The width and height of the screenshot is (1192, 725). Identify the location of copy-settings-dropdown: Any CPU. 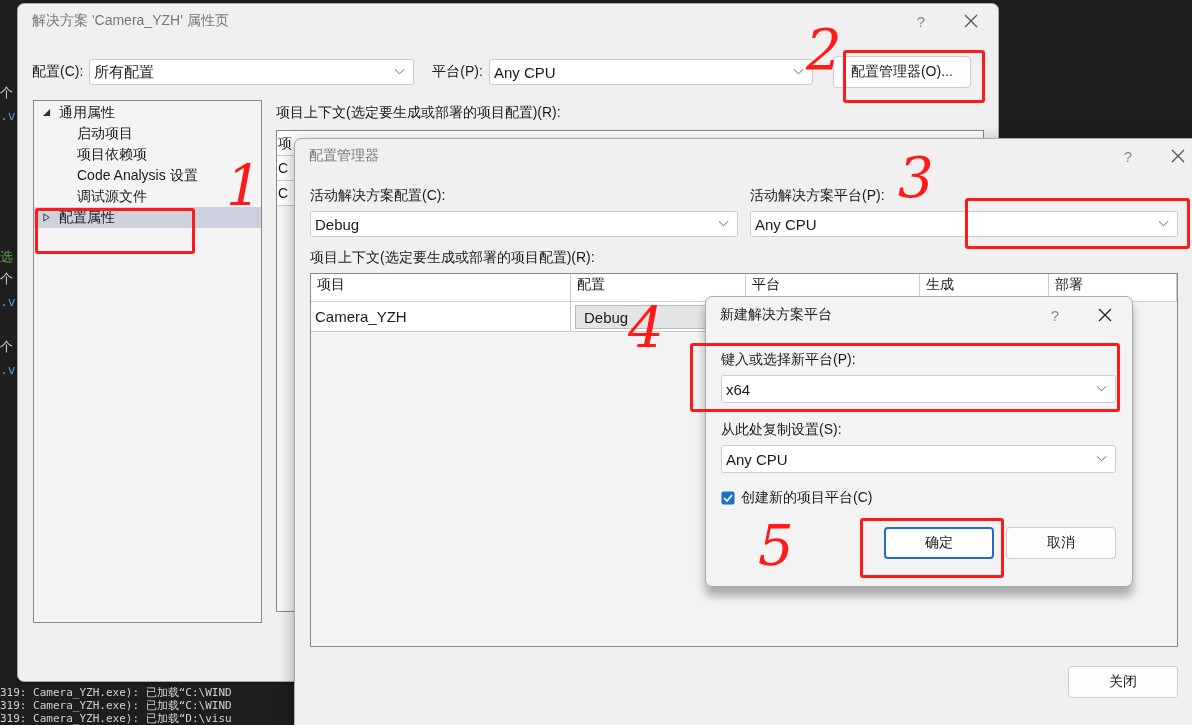
(918, 459).